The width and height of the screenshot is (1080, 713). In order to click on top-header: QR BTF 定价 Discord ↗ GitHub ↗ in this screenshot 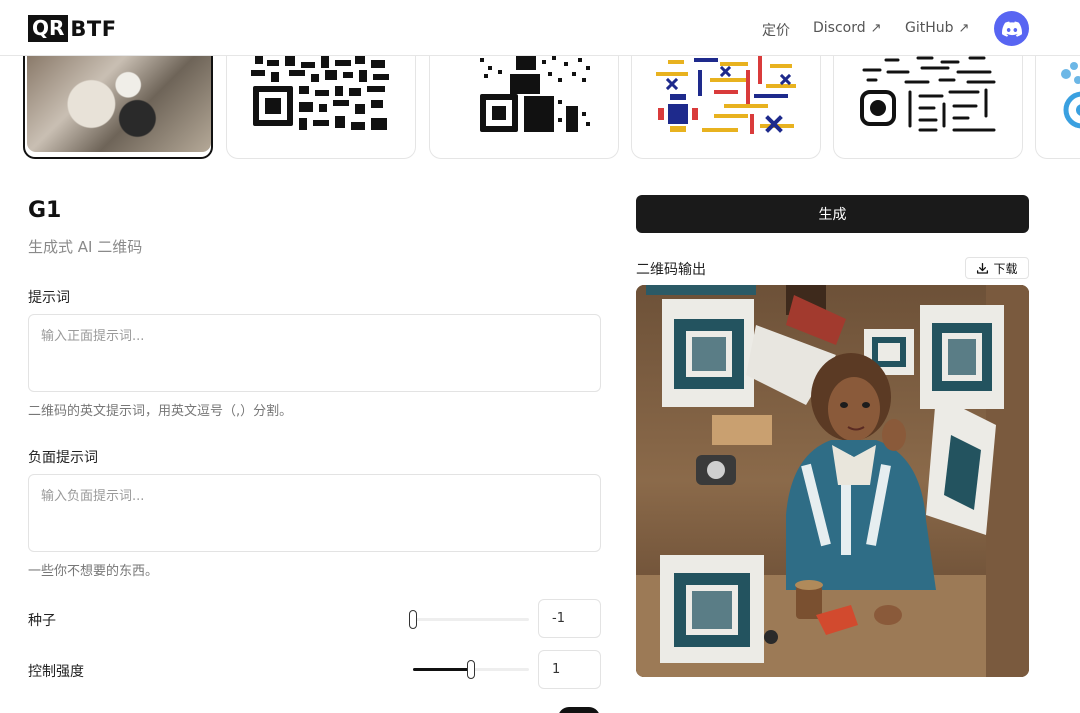, I will do `click(540, 28)`.